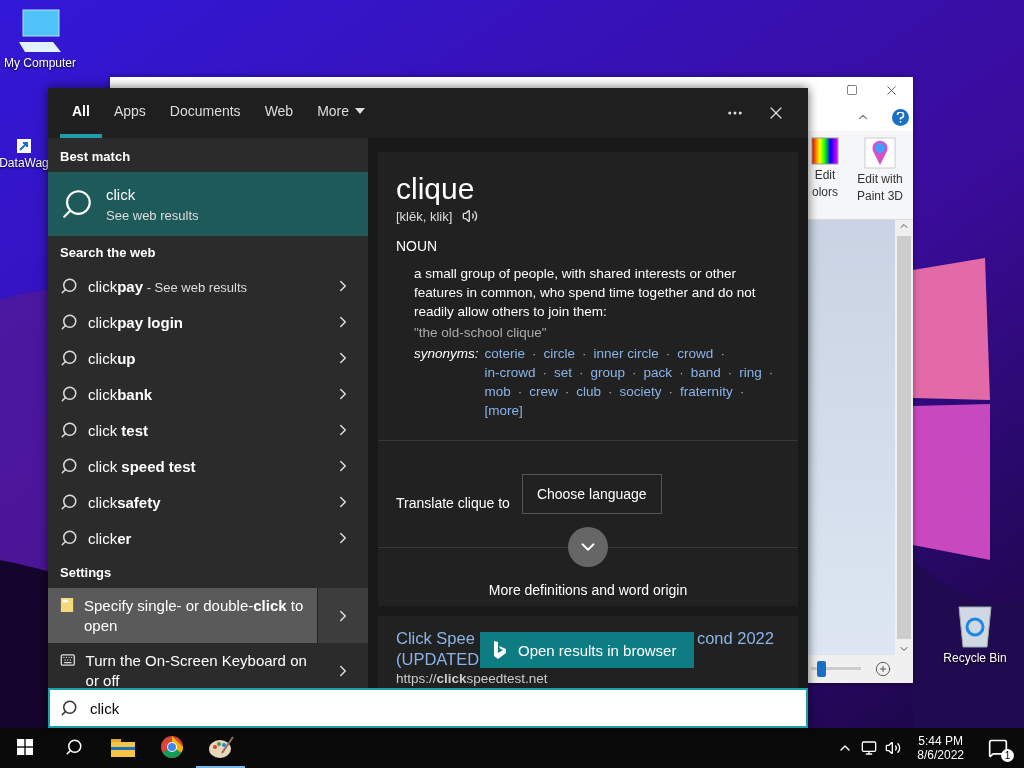  I want to click on synonyms-label: synonyms:, so click(446, 354).